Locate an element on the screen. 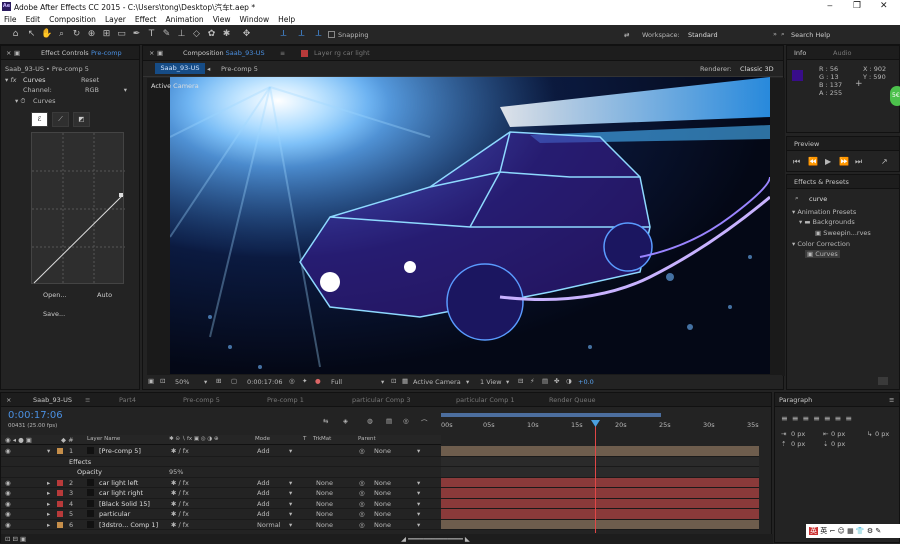 The height and width of the screenshot is (544, 900). play-icon: ▶ is located at coordinates (828, 161).